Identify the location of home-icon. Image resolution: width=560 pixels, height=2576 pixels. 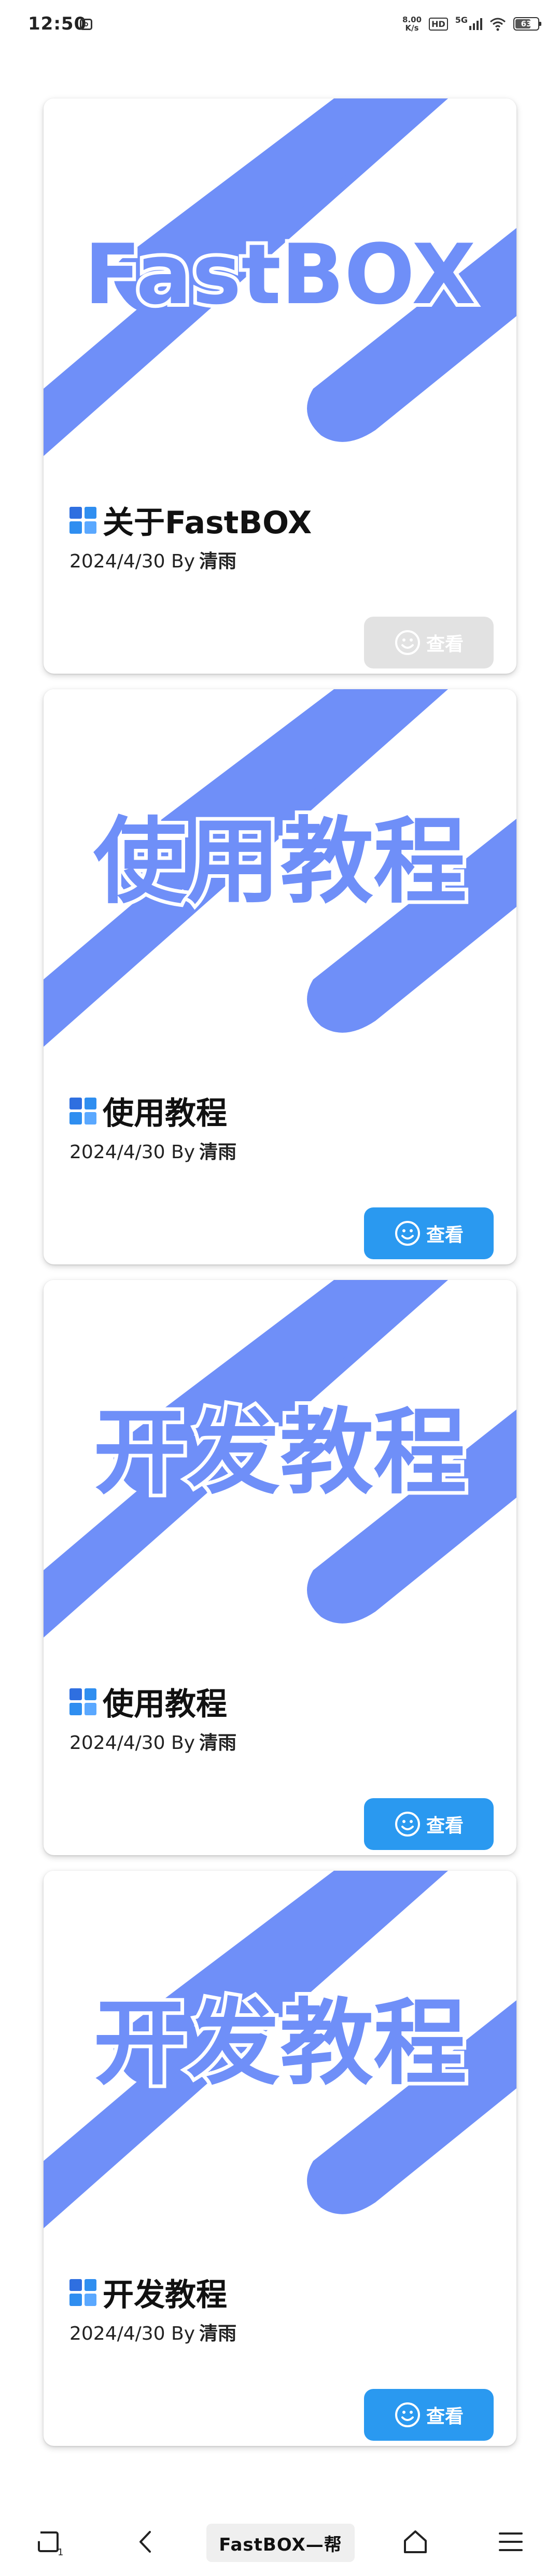
(415, 2542).